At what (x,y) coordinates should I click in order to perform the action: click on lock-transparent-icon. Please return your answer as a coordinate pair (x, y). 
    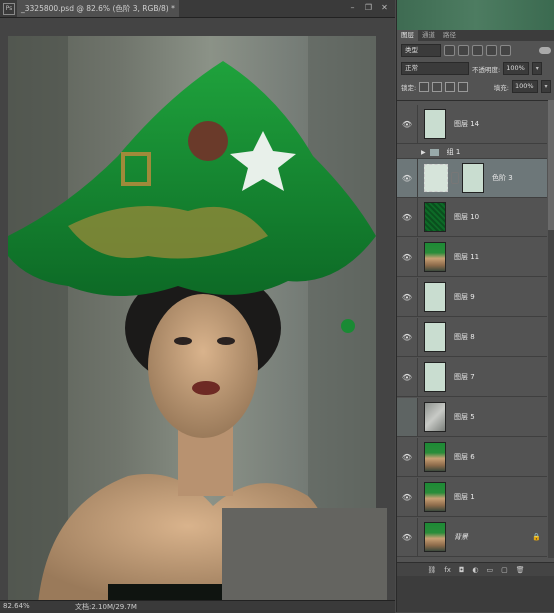
    Looking at the image, I should click on (424, 86).